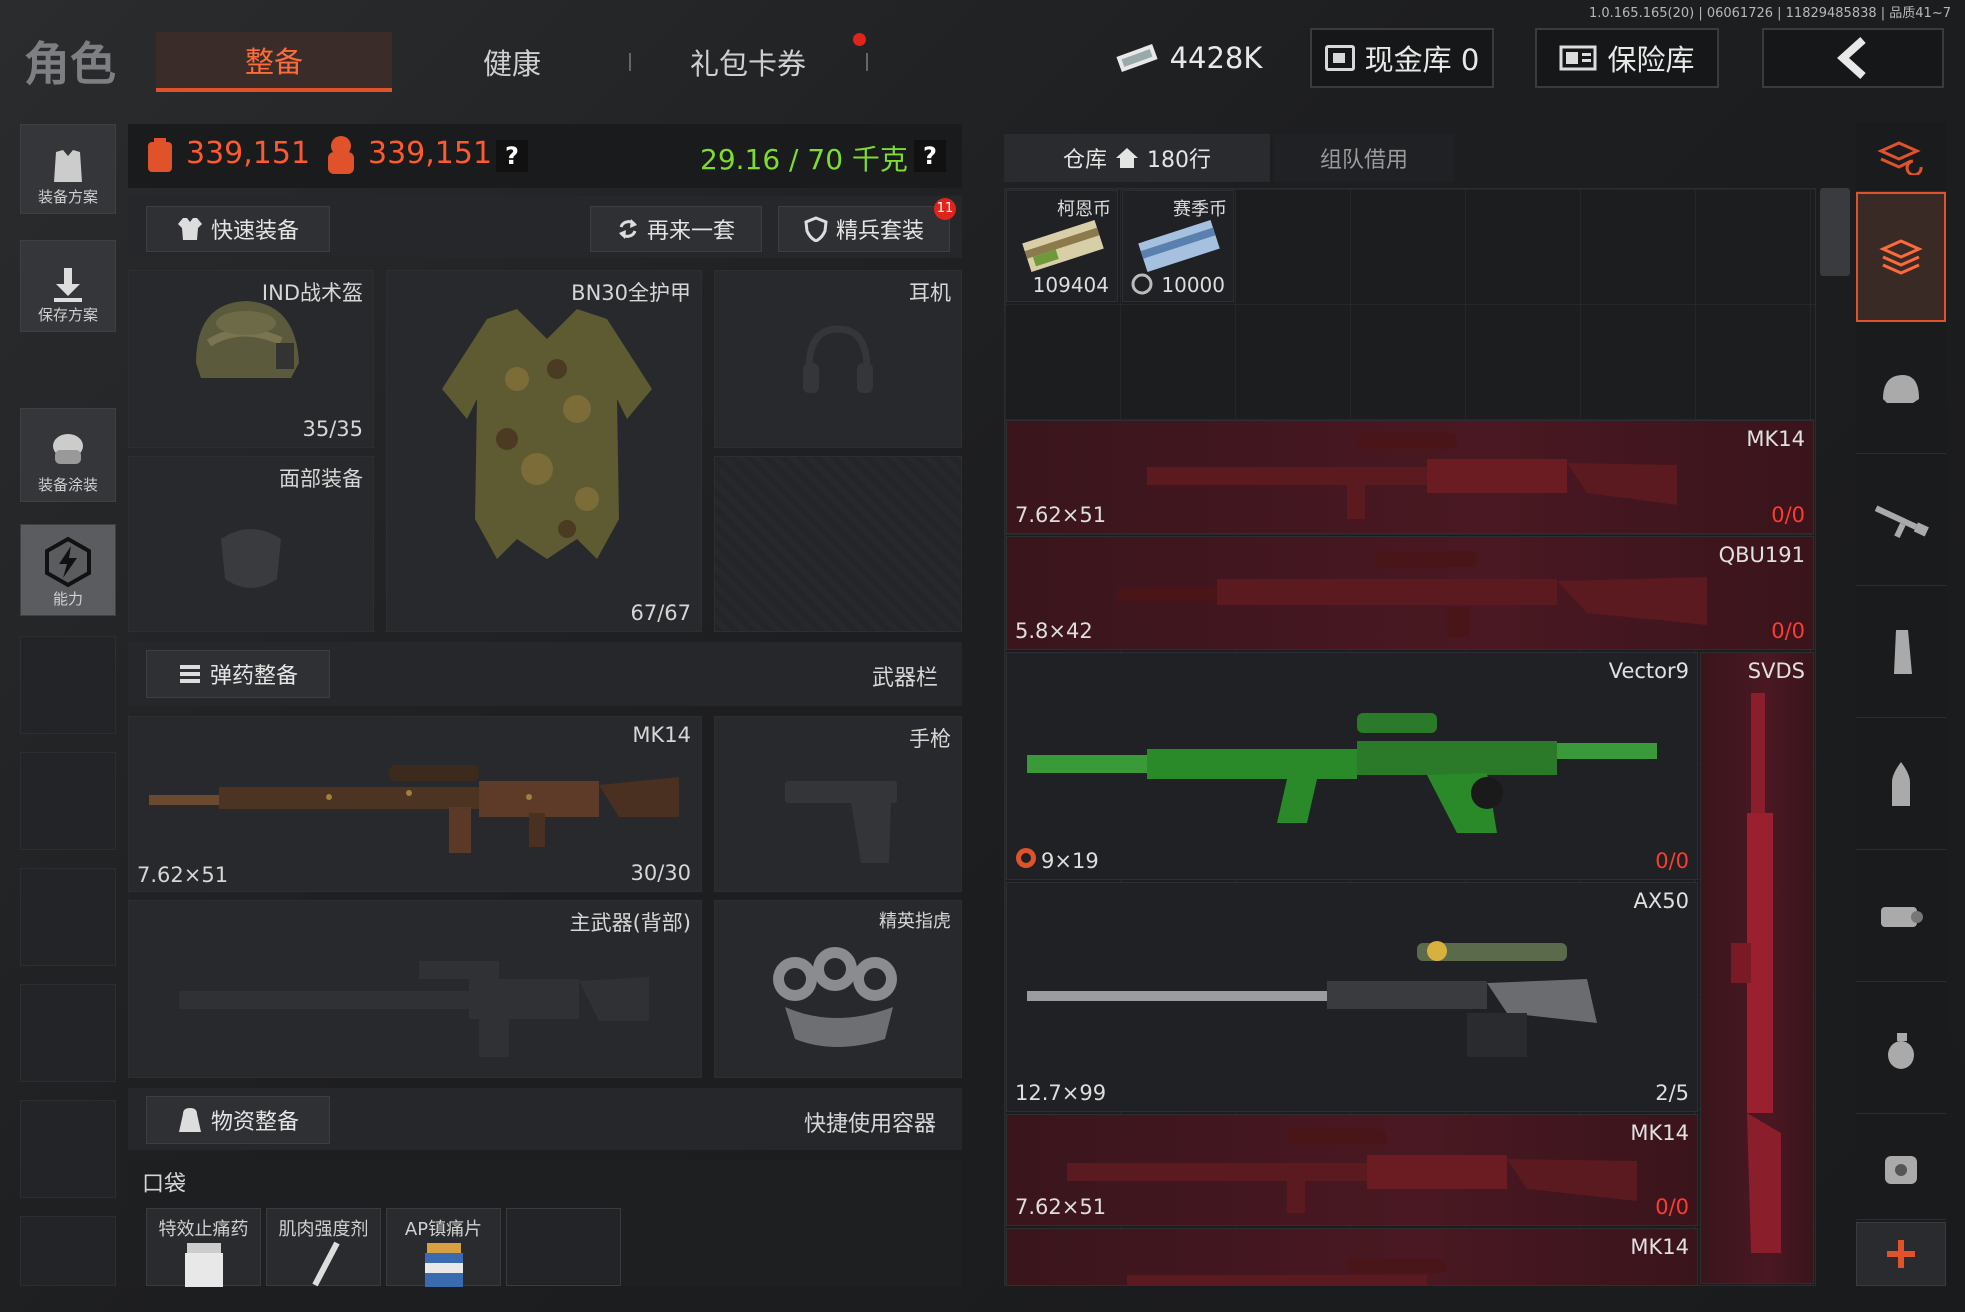 This screenshot has height=1312, width=1965. Describe the element at coordinates (164, 1184) in the screenshot. I see `pocket-label: 口袋` at that location.